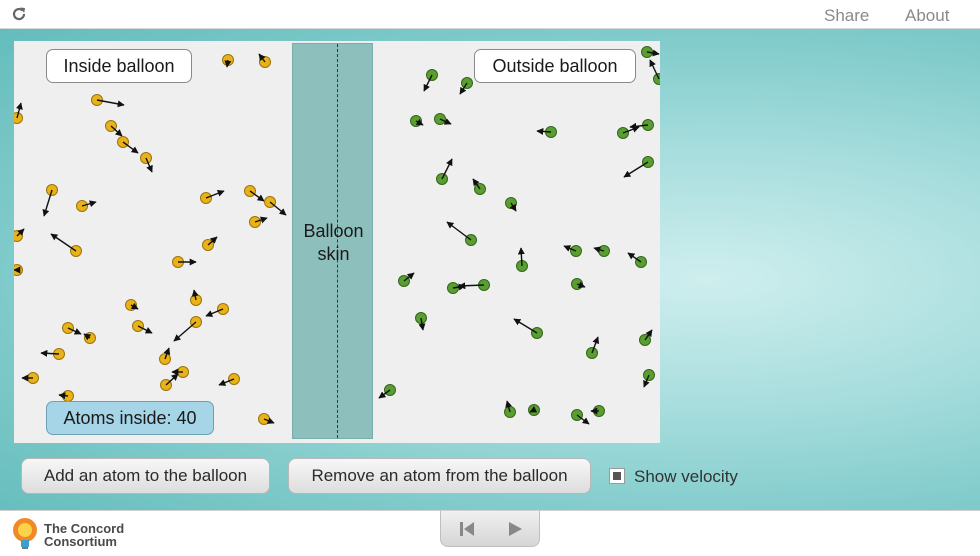 The width and height of the screenshot is (980, 556). Describe the element at coordinates (145, 476) in the screenshot. I see `add-atom-button: Add an atom to the balloon` at that location.